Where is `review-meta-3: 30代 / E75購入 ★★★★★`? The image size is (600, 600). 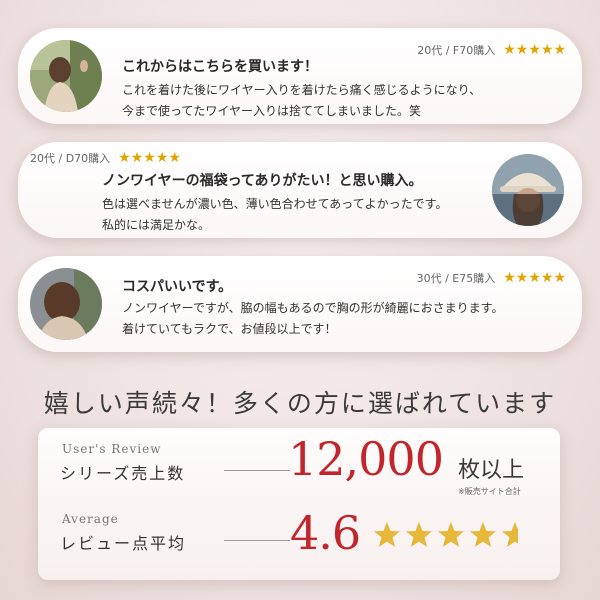 review-meta-3: 30代 / E75購入 ★★★★★ is located at coordinates (491, 278).